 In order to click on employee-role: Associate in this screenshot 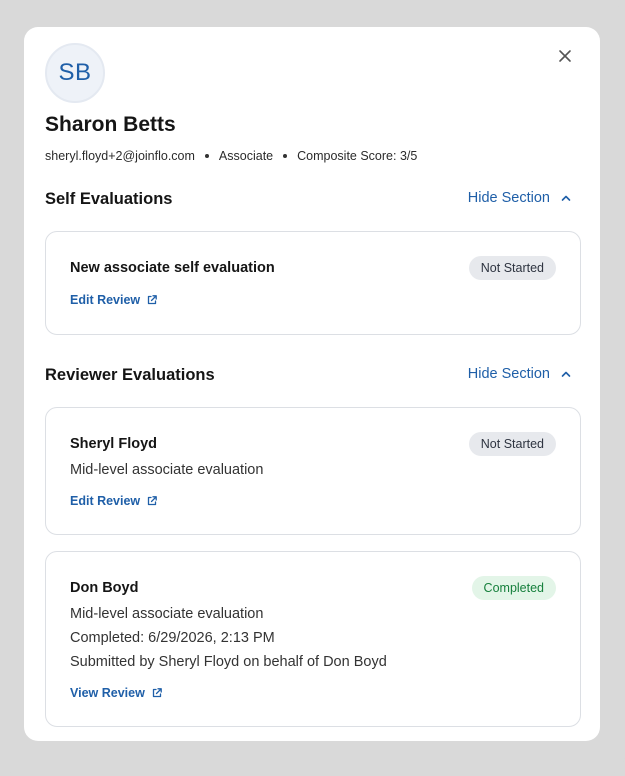, I will do `click(246, 156)`.